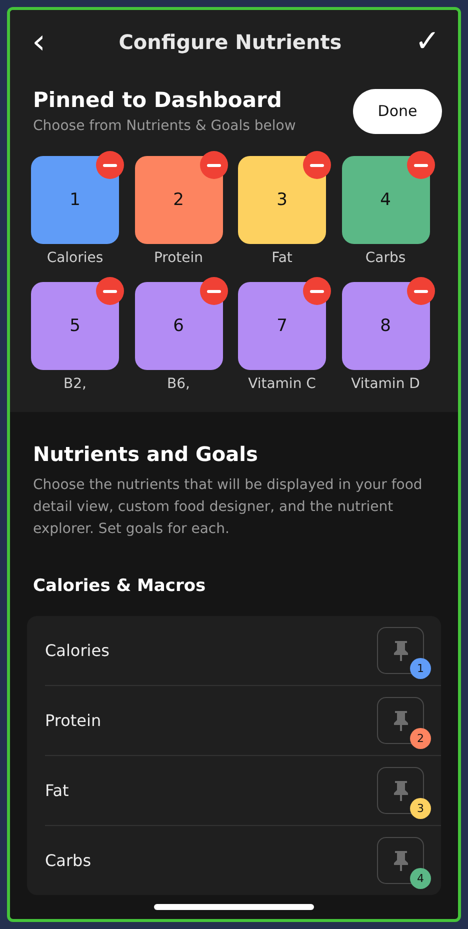 This screenshot has height=929, width=468. Describe the element at coordinates (158, 100) in the screenshot. I see `section-title: Pinned to Dashboard` at that location.